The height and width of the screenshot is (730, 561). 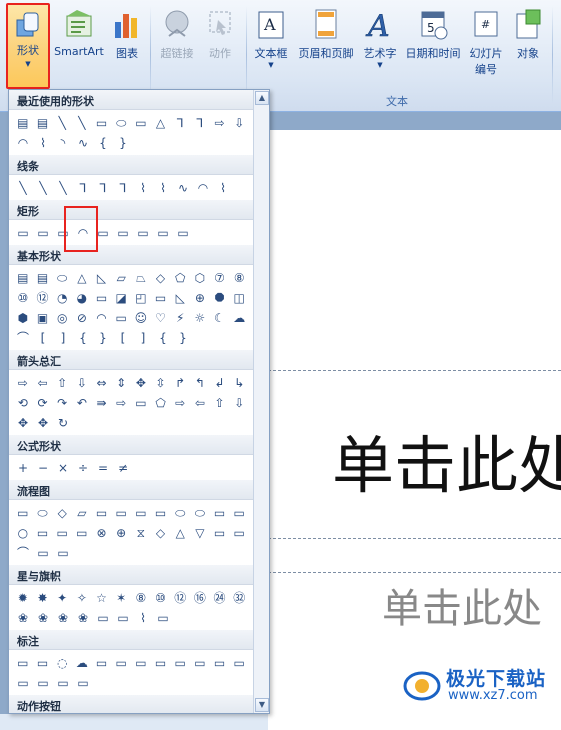 What do you see at coordinates (180, 513) in the screenshot?
I see `shape-item: ⬭` at bounding box center [180, 513].